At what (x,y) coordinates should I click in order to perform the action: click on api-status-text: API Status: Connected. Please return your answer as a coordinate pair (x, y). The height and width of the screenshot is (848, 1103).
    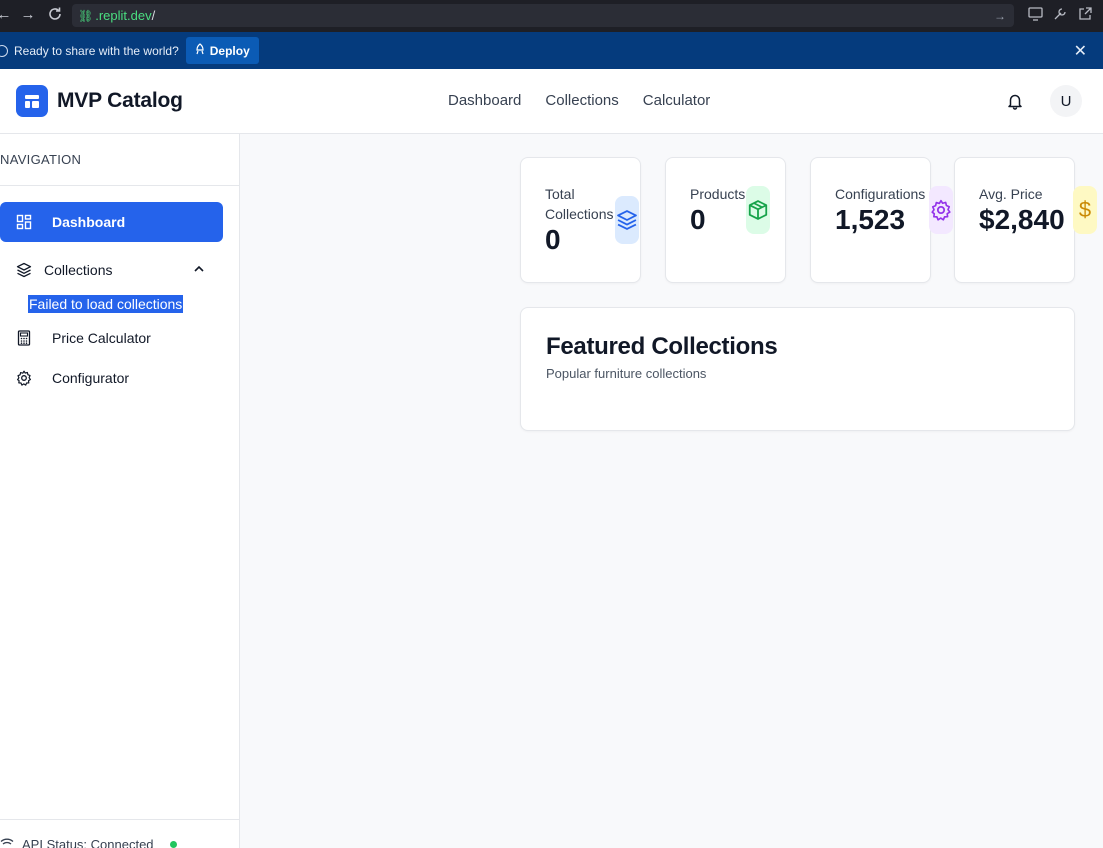
    Looking at the image, I should click on (88, 842).